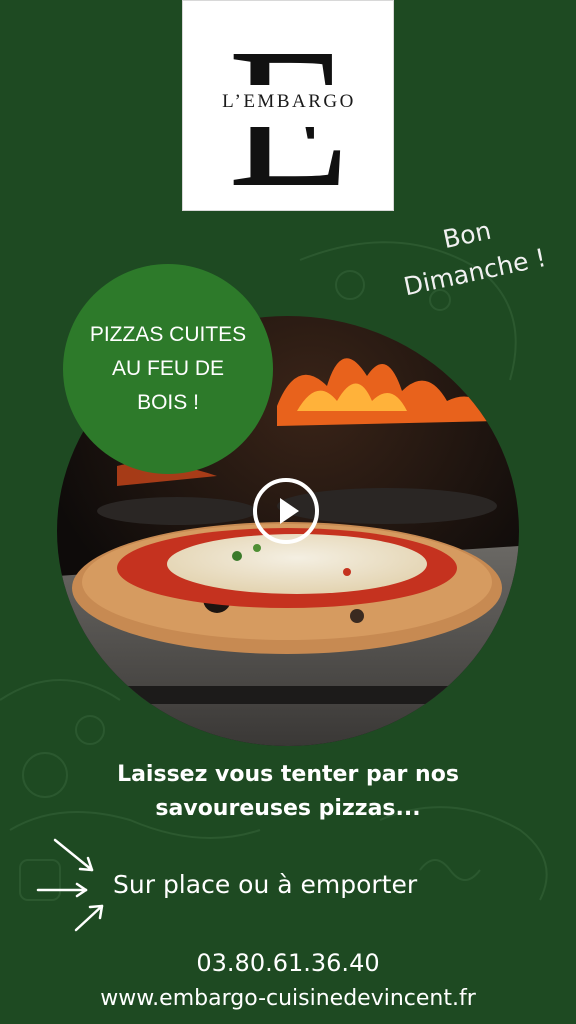 The image size is (576, 1024). What do you see at coordinates (168, 334) in the screenshot?
I see `badge-line-1: PIZZAS CUITES` at bounding box center [168, 334].